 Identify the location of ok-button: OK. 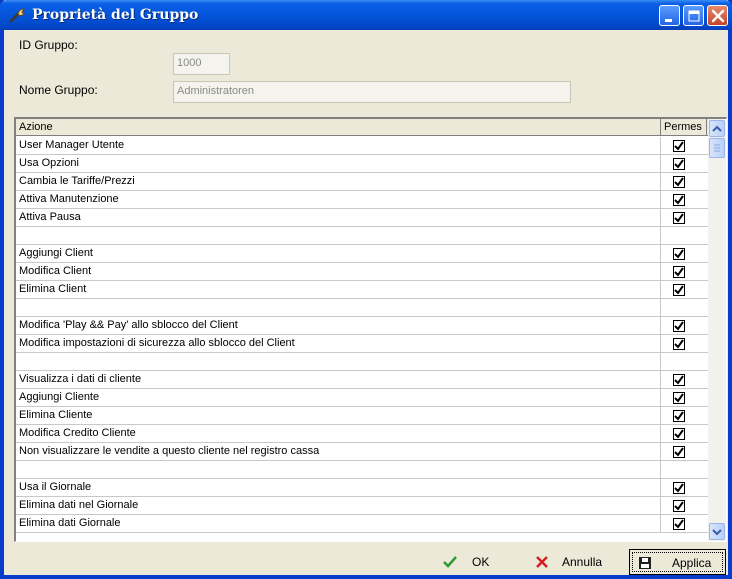
(479, 562).